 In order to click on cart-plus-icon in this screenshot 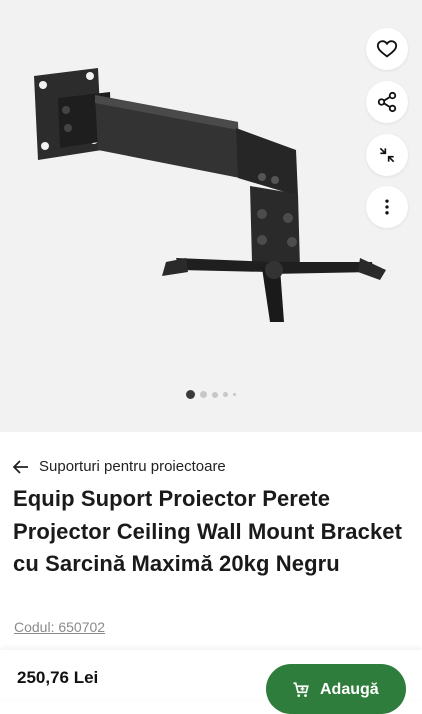, I will do `click(301, 689)`.